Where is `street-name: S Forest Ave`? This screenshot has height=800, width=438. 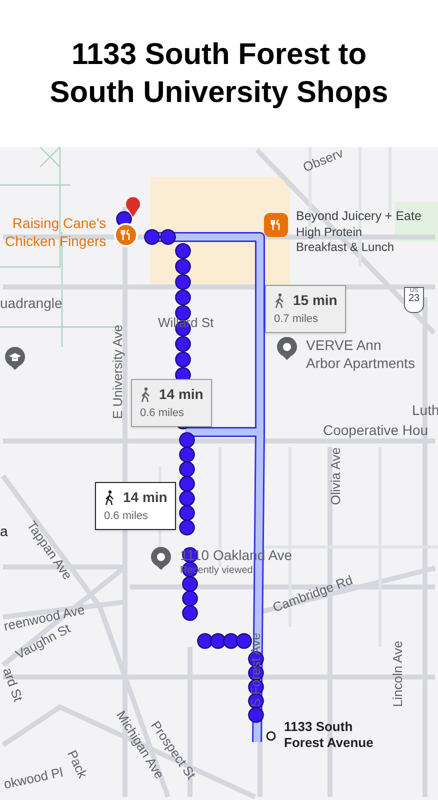
street-name: S Forest Ave is located at coordinates (255, 669).